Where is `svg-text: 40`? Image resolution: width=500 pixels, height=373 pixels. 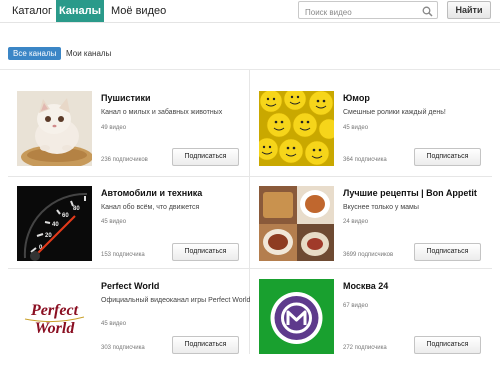 svg-text: 40 is located at coordinates (55, 225).